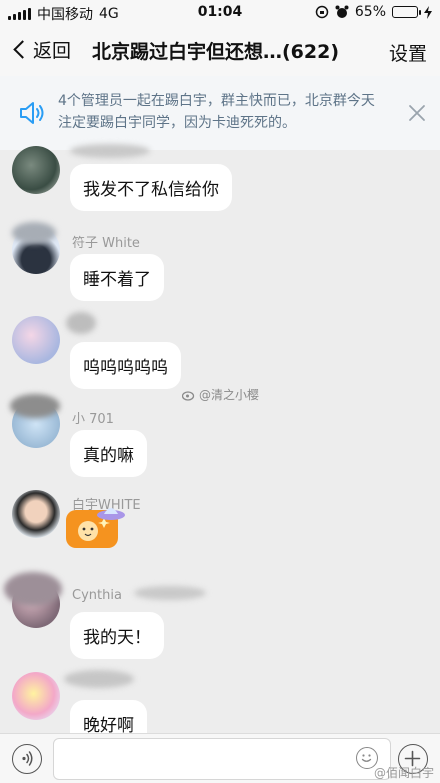 Image resolution: width=440 pixels, height=783 pixels. Describe the element at coordinates (406, 12) in the screenshot. I see `battery-icon` at that location.